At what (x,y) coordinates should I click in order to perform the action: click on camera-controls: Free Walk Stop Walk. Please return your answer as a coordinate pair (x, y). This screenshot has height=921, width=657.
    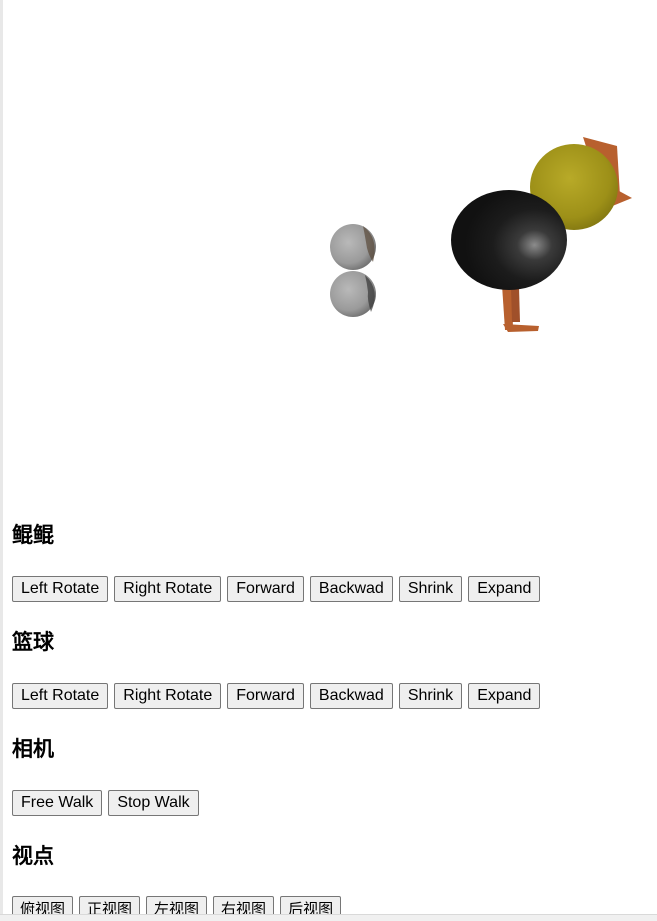
    Looking at the image, I should click on (105, 803).